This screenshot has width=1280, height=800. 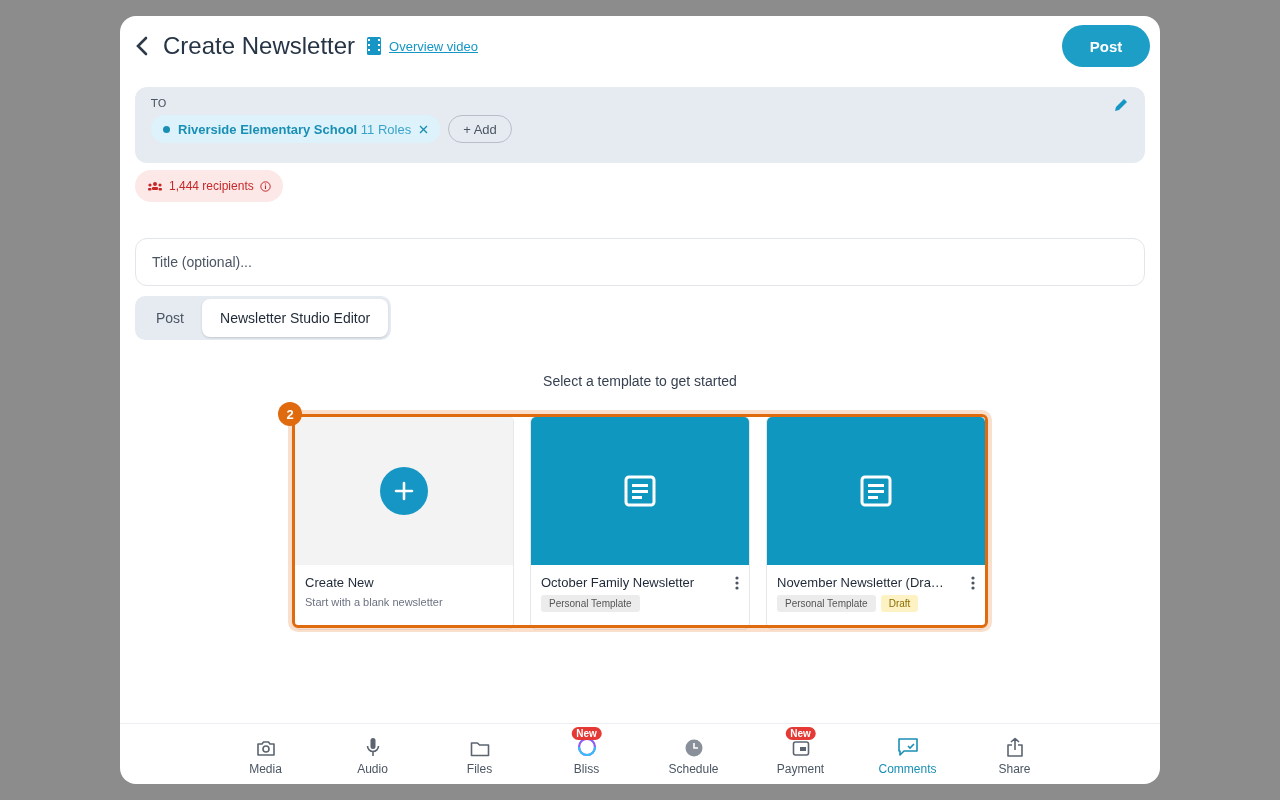 I want to click on toolbar-button: Share, so click(x=1014, y=754).